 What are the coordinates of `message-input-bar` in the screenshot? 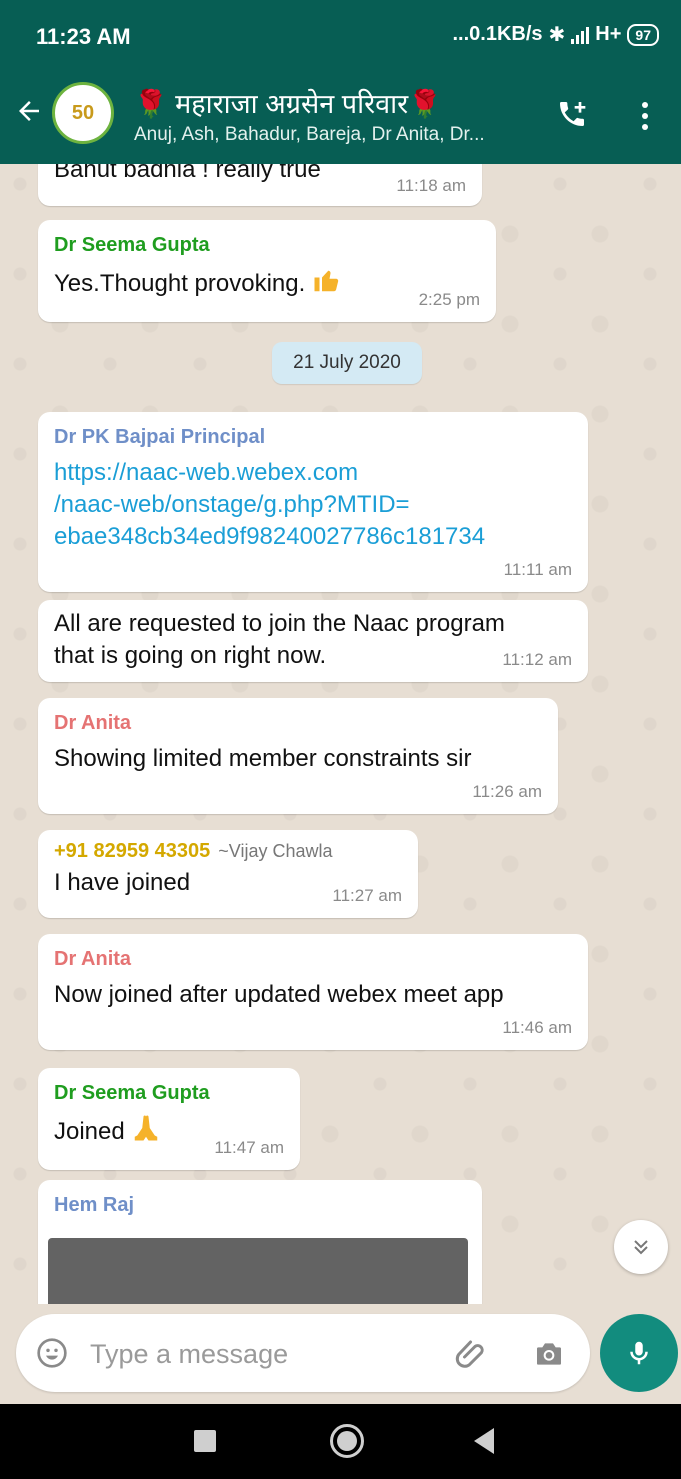 It's located at (303, 1353).